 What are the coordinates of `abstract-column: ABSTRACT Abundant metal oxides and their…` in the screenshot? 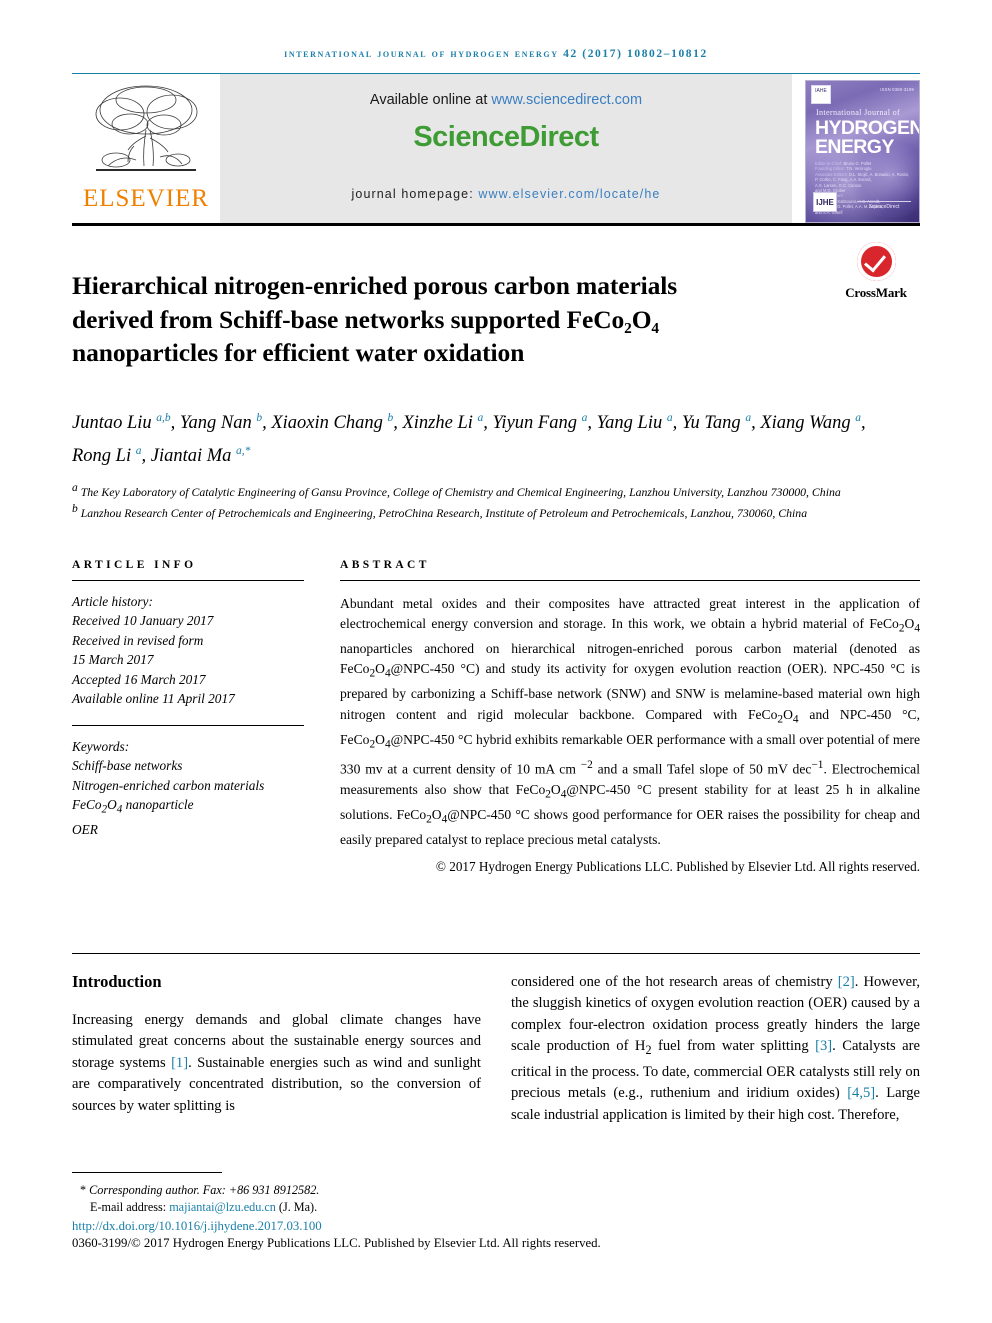 It's located at (630, 717).